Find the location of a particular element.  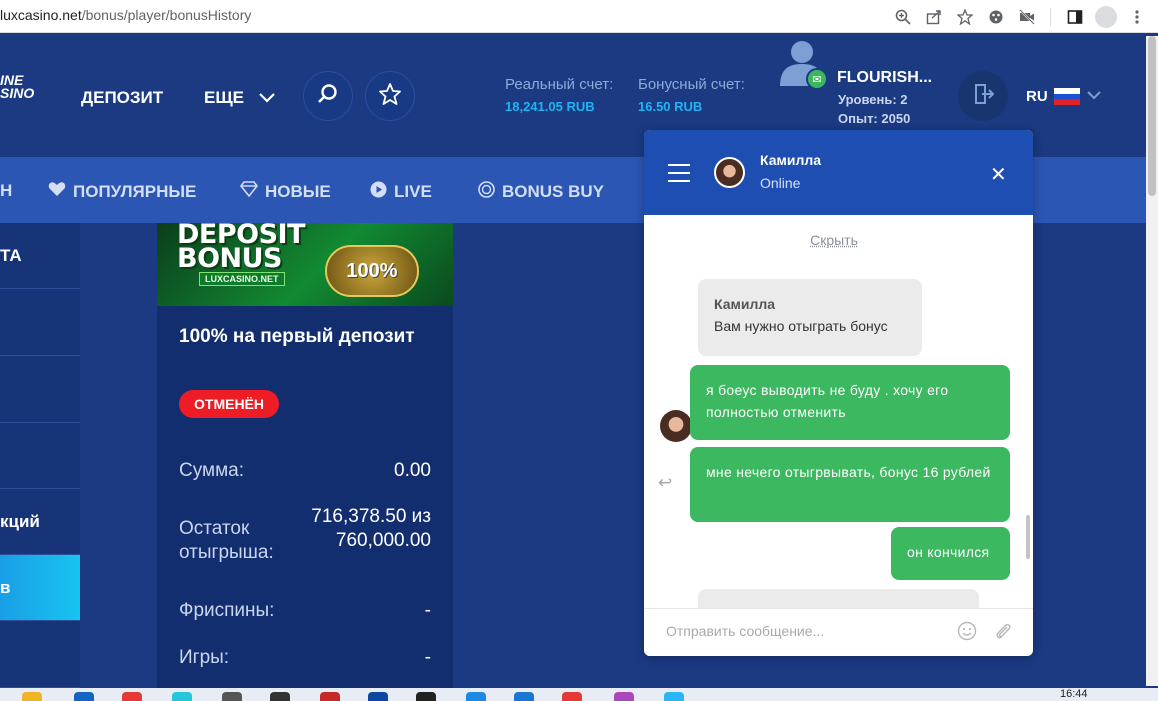

message-user: мне нечего отыгрвывать, бонус 16 рублей is located at coordinates (850, 484).